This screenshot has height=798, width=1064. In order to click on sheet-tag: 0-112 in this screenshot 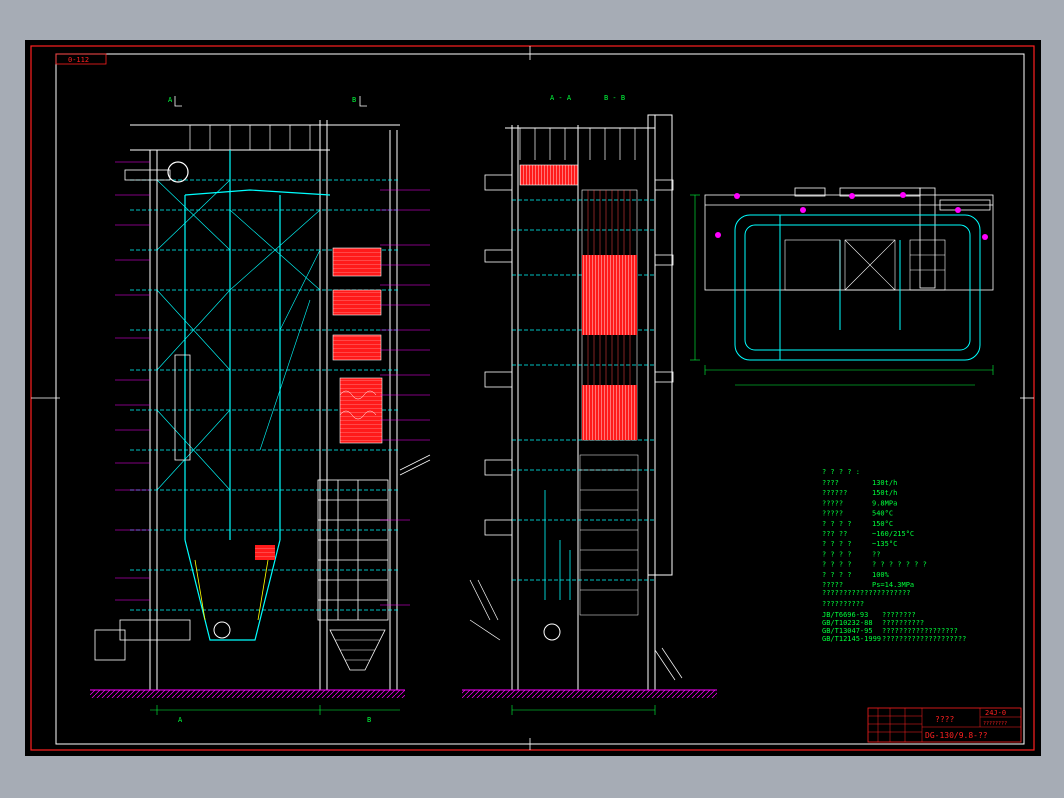, I will do `click(78, 60)`.